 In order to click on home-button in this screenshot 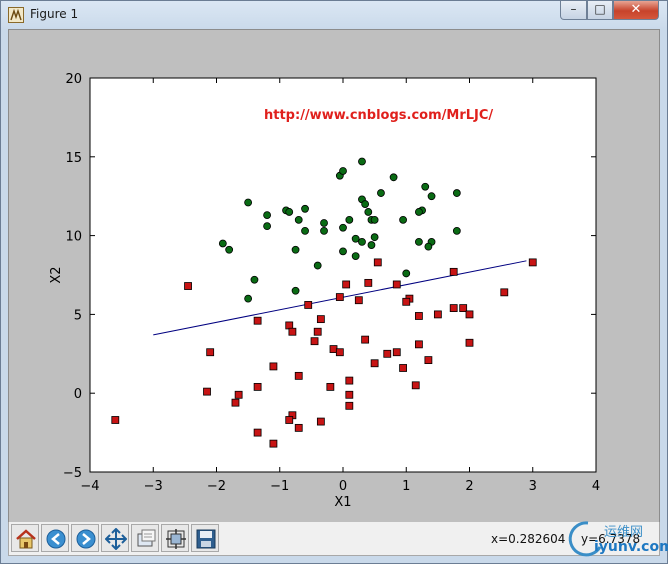, I will do `click(25, 538)`.